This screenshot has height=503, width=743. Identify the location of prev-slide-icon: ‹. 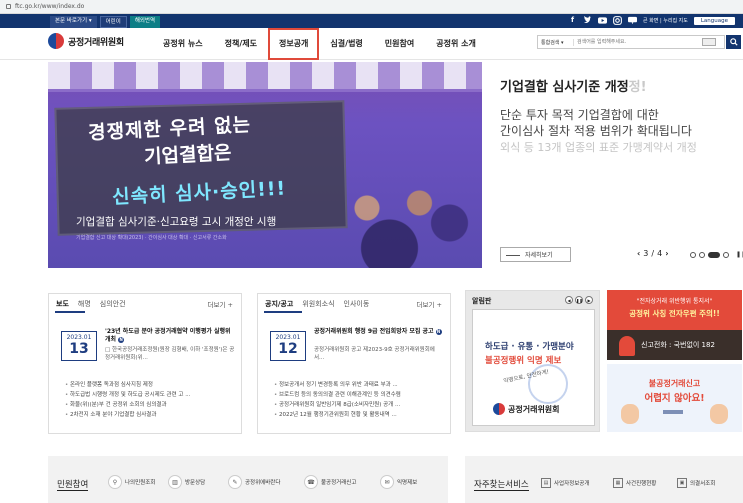
(638, 253).